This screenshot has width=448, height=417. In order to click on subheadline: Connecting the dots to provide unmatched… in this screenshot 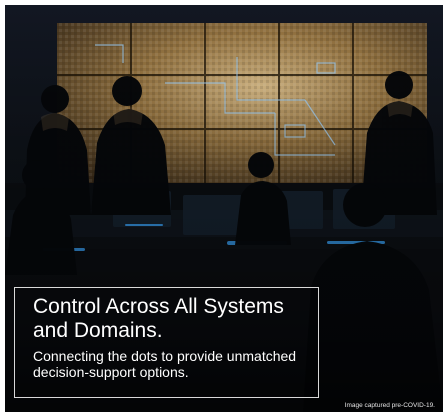, I will do `click(165, 364)`.